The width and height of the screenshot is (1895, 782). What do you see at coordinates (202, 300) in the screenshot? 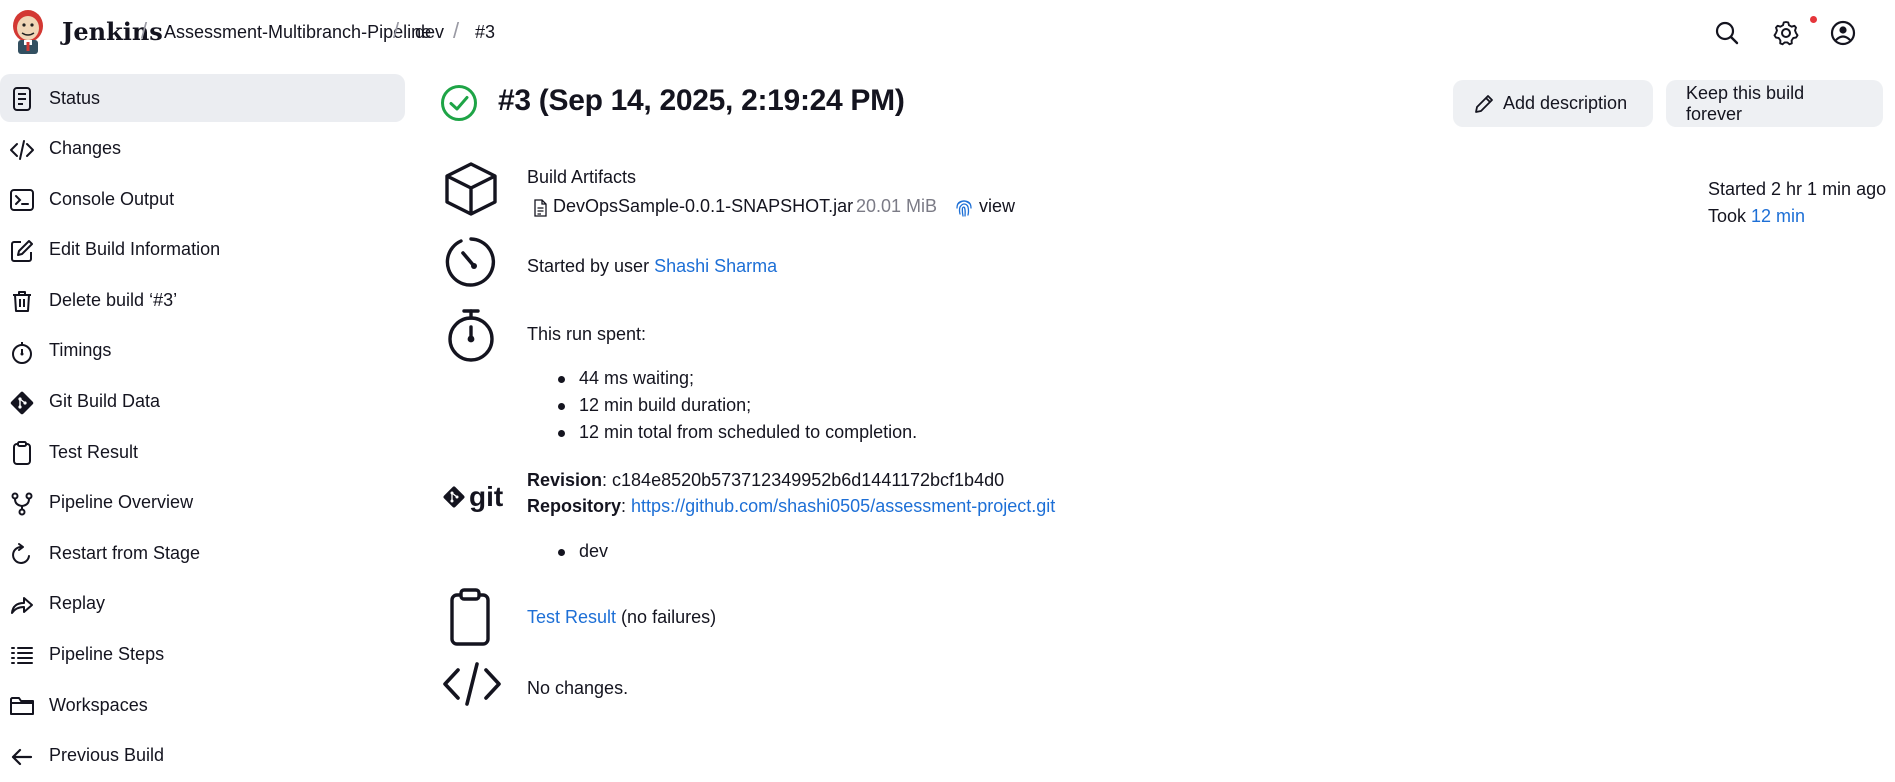
I see `sidebar-item-delete-build: Delete build ‘#3’` at bounding box center [202, 300].